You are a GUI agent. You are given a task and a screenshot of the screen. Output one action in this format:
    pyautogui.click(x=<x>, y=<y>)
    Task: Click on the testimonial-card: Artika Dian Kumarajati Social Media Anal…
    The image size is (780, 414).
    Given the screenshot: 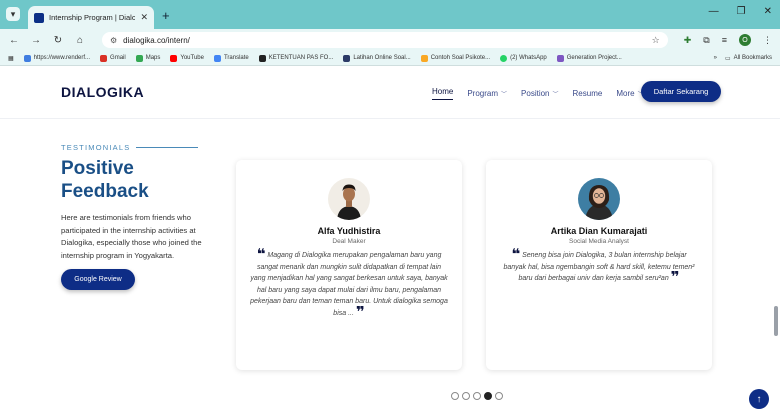 What is the action you would take?
    pyautogui.click(x=599, y=265)
    